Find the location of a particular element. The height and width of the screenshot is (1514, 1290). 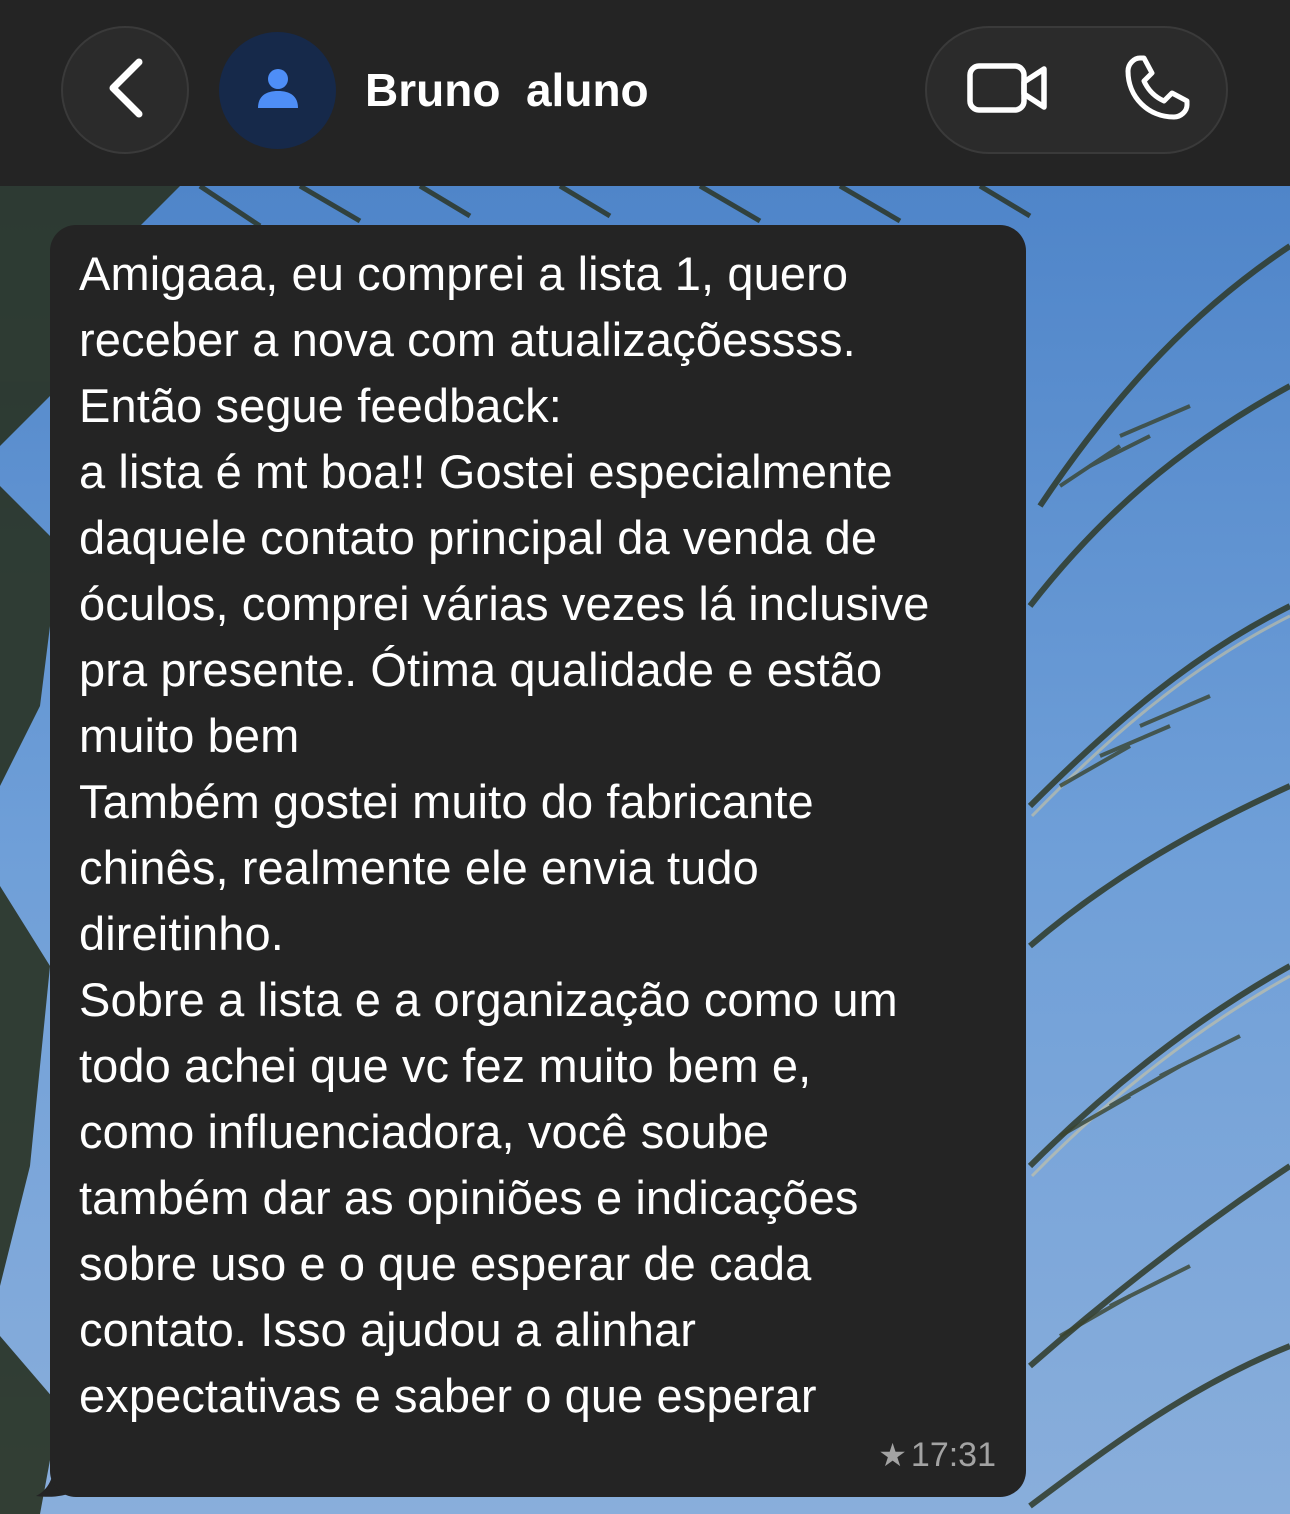

person-icon is located at coordinates (278, 90).